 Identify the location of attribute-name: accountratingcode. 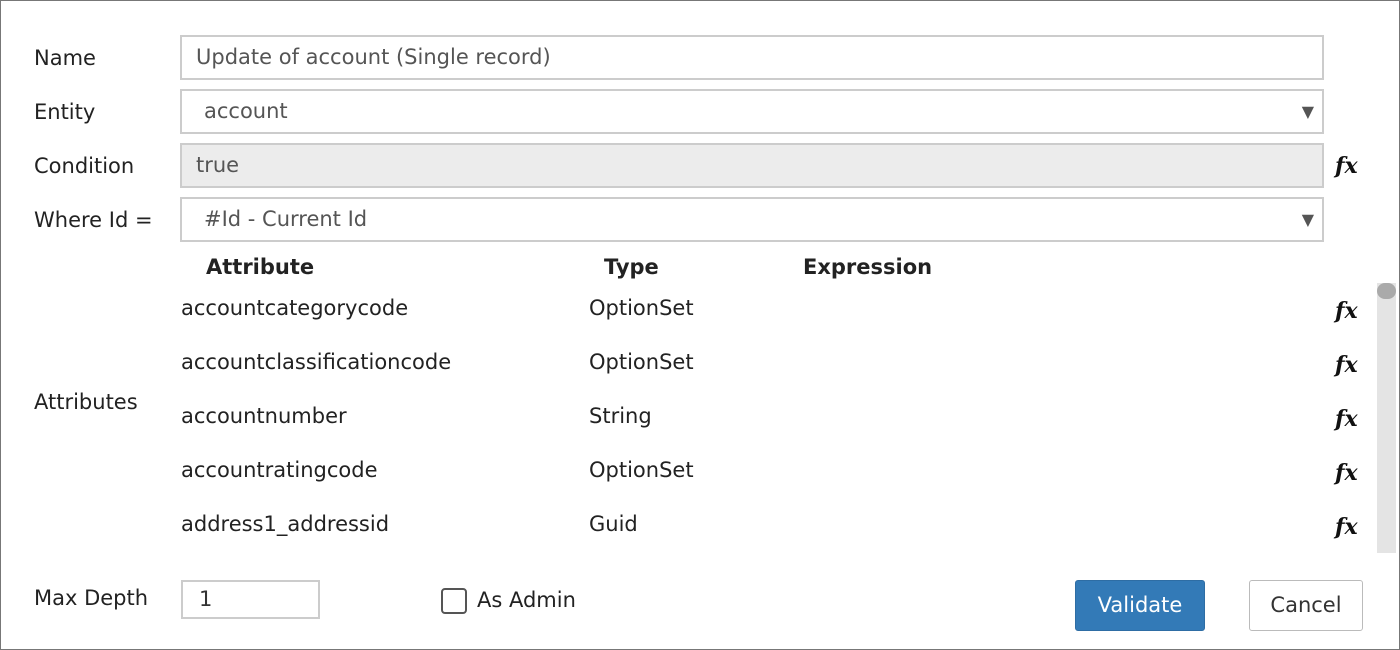
(279, 470).